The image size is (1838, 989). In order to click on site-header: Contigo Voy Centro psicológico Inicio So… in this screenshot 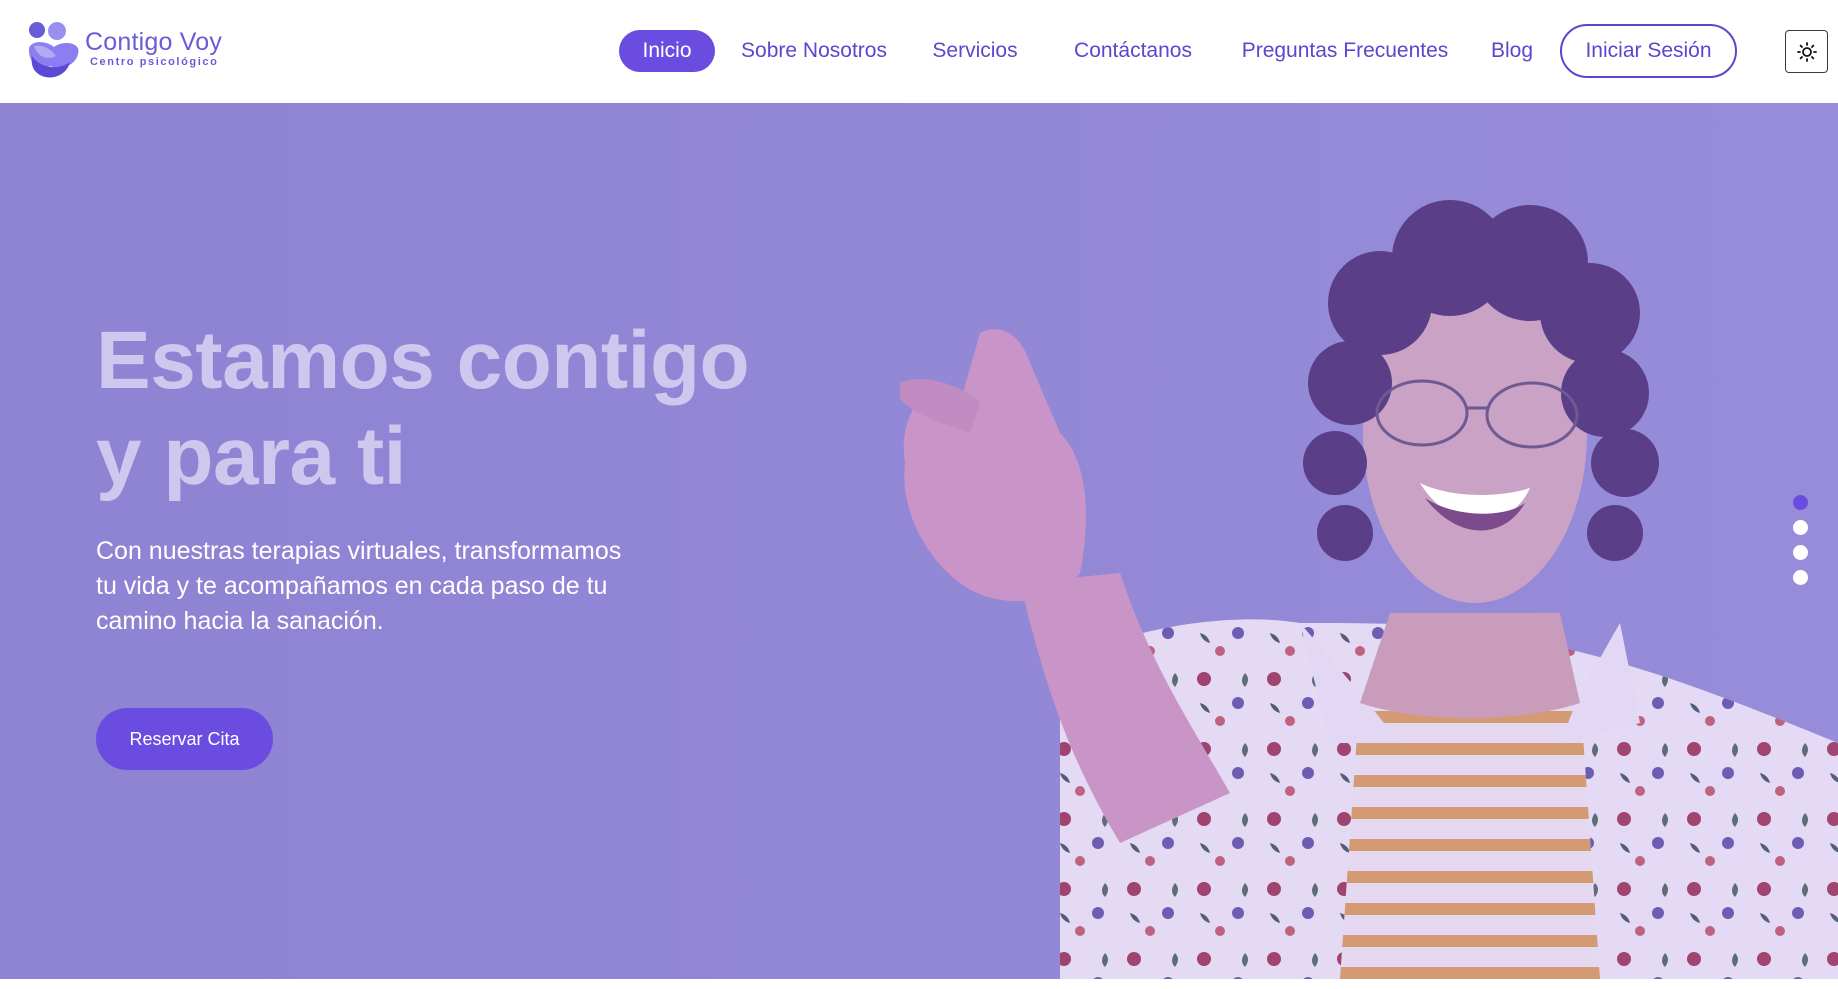, I will do `click(919, 51)`.